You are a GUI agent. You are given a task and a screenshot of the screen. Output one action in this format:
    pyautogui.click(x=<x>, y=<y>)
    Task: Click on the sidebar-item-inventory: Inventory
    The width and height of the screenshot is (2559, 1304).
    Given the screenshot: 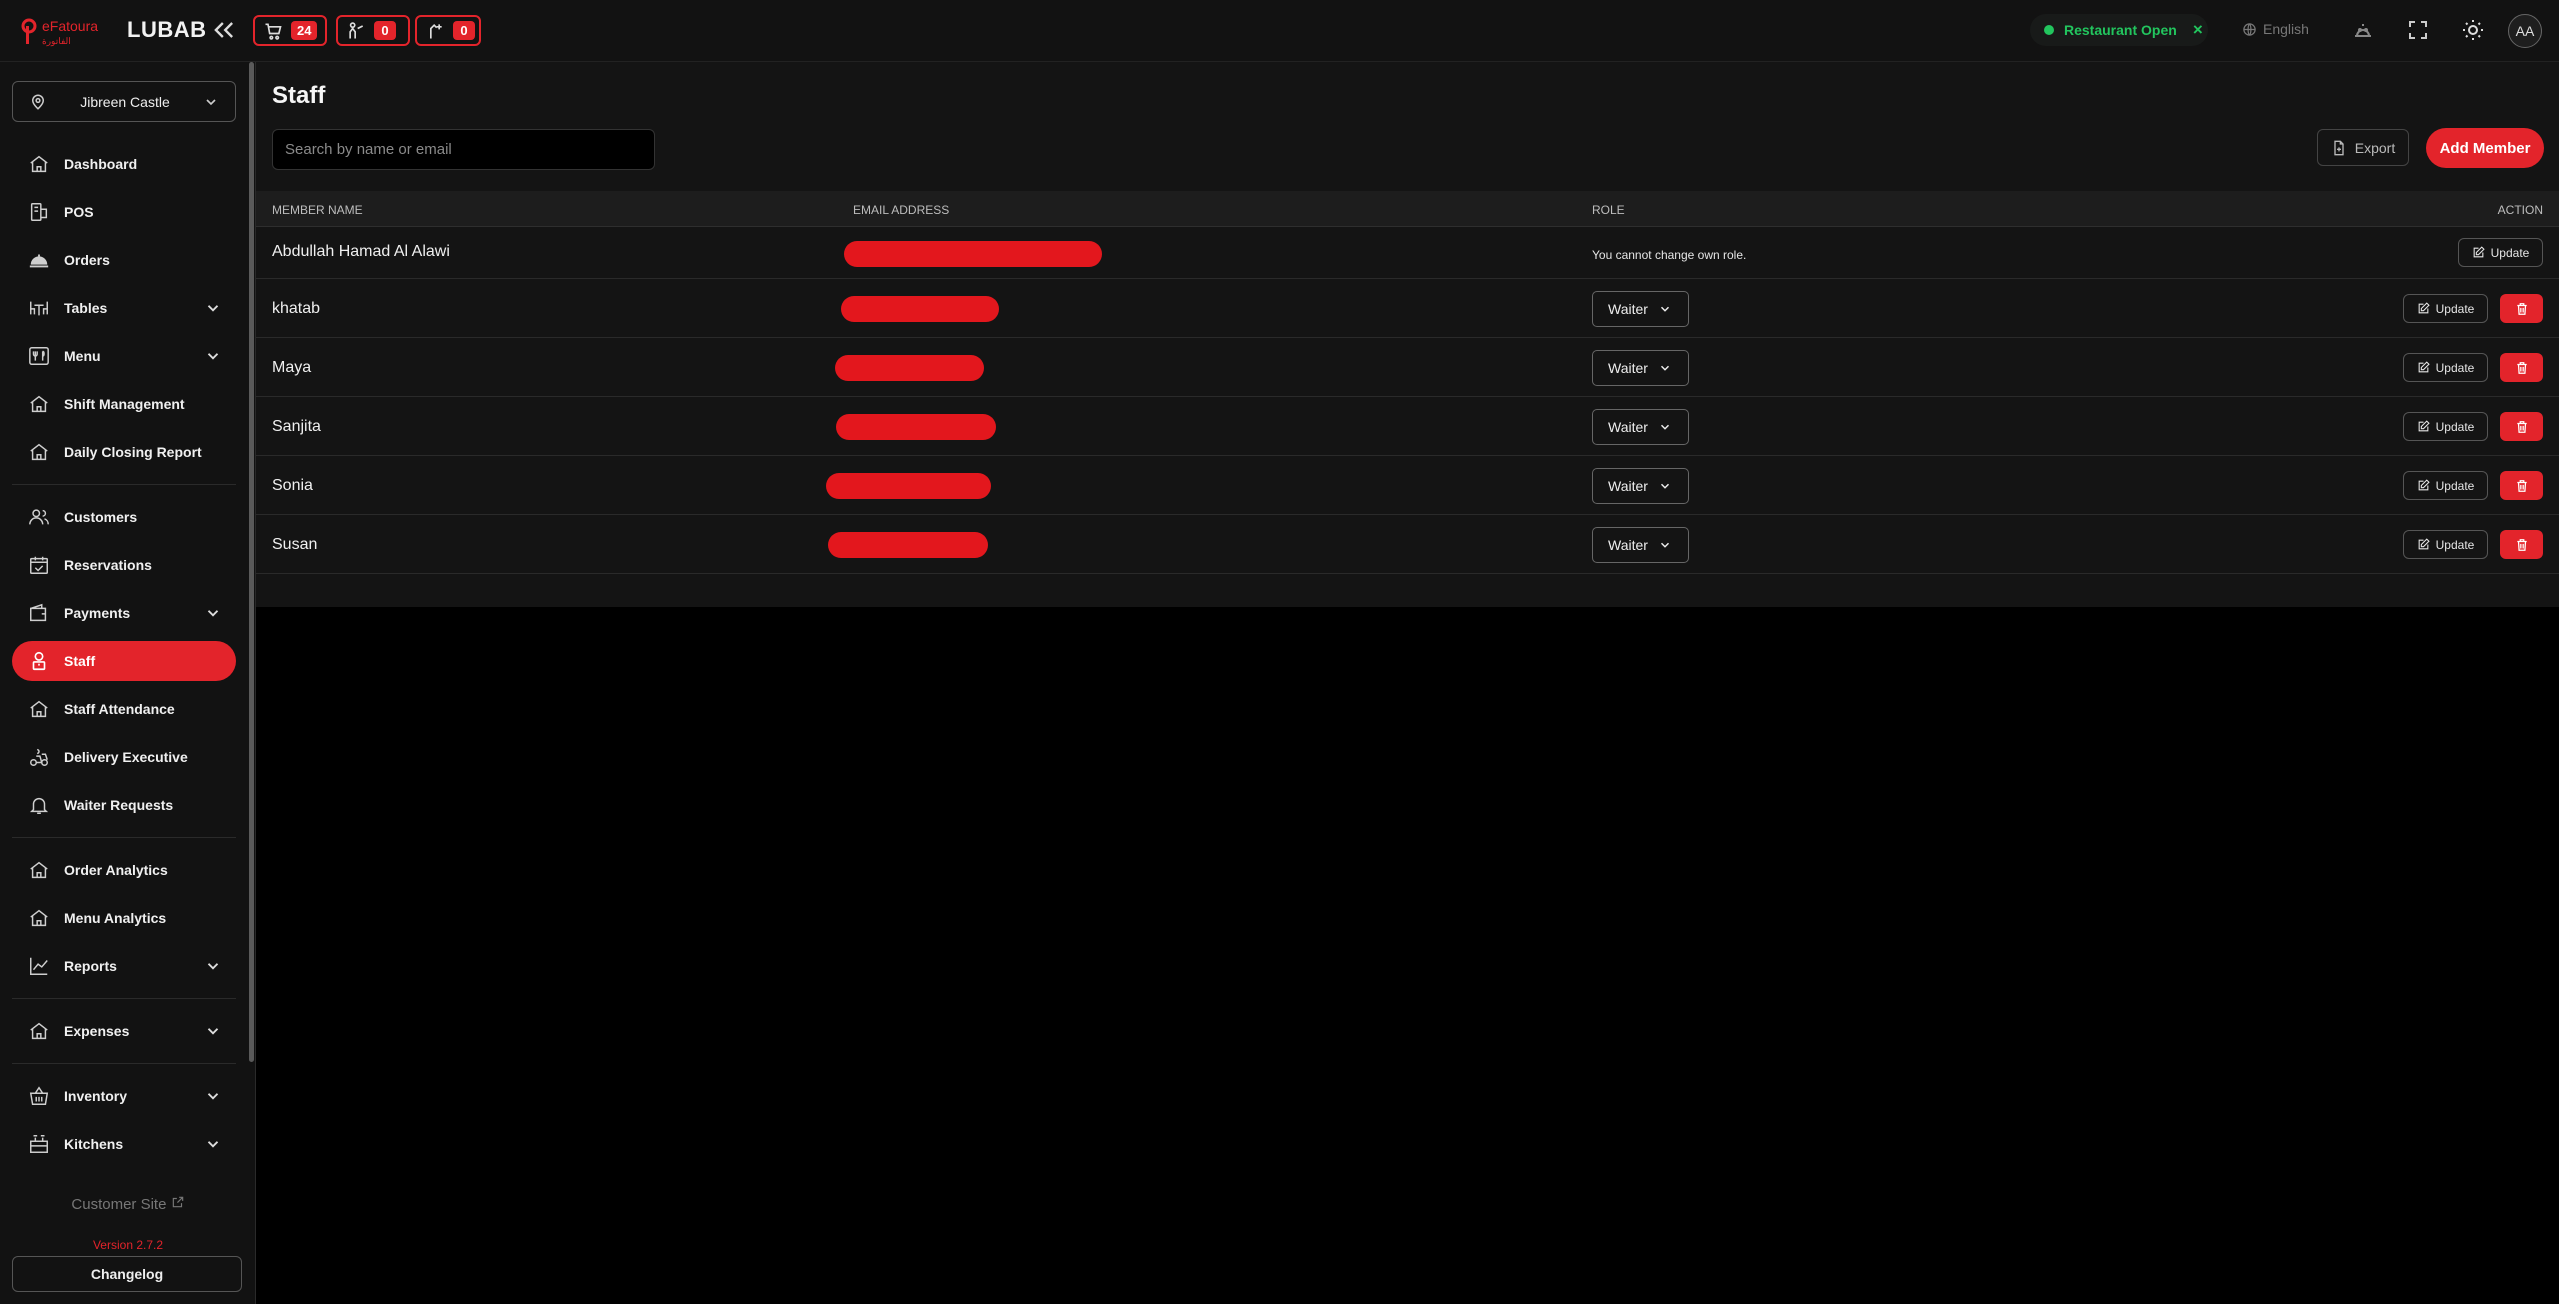 What is the action you would take?
    pyautogui.click(x=124, y=1096)
    